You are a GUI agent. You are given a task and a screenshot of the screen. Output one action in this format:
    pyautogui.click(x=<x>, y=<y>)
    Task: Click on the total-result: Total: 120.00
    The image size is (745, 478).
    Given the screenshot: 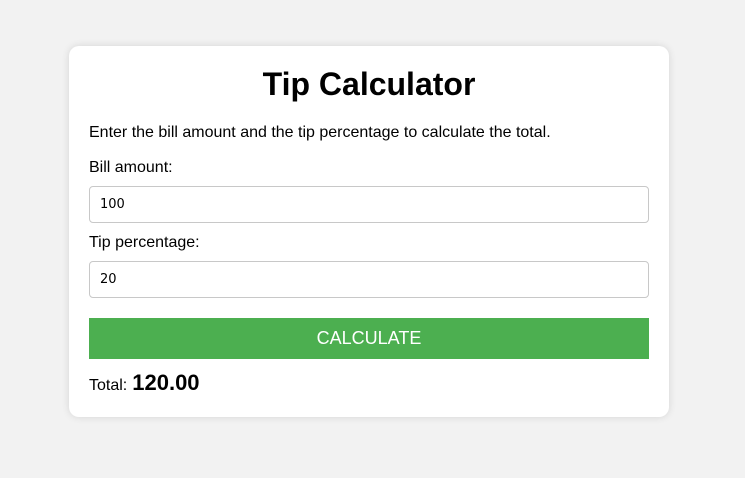 What is the action you would take?
    pyautogui.click(x=144, y=384)
    